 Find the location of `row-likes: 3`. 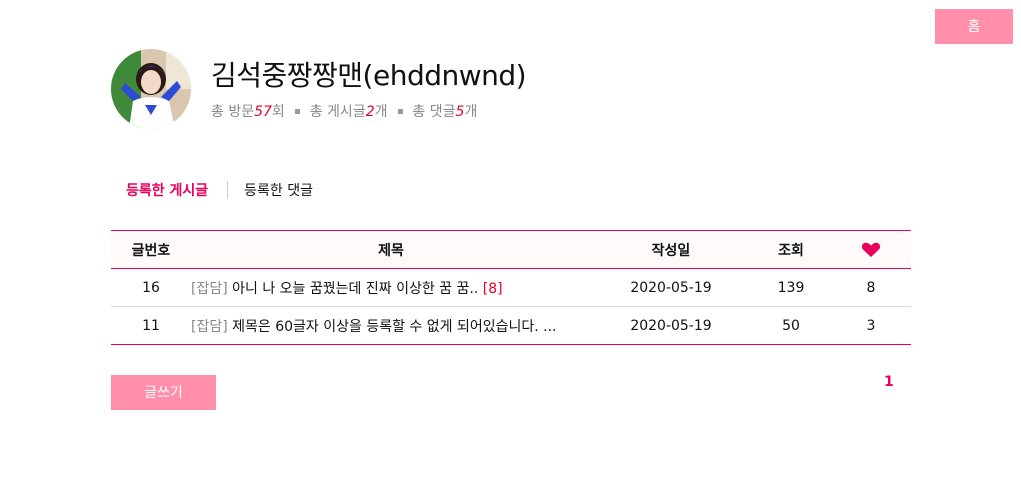

row-likes: 3 is located at coordinates (871, 325).